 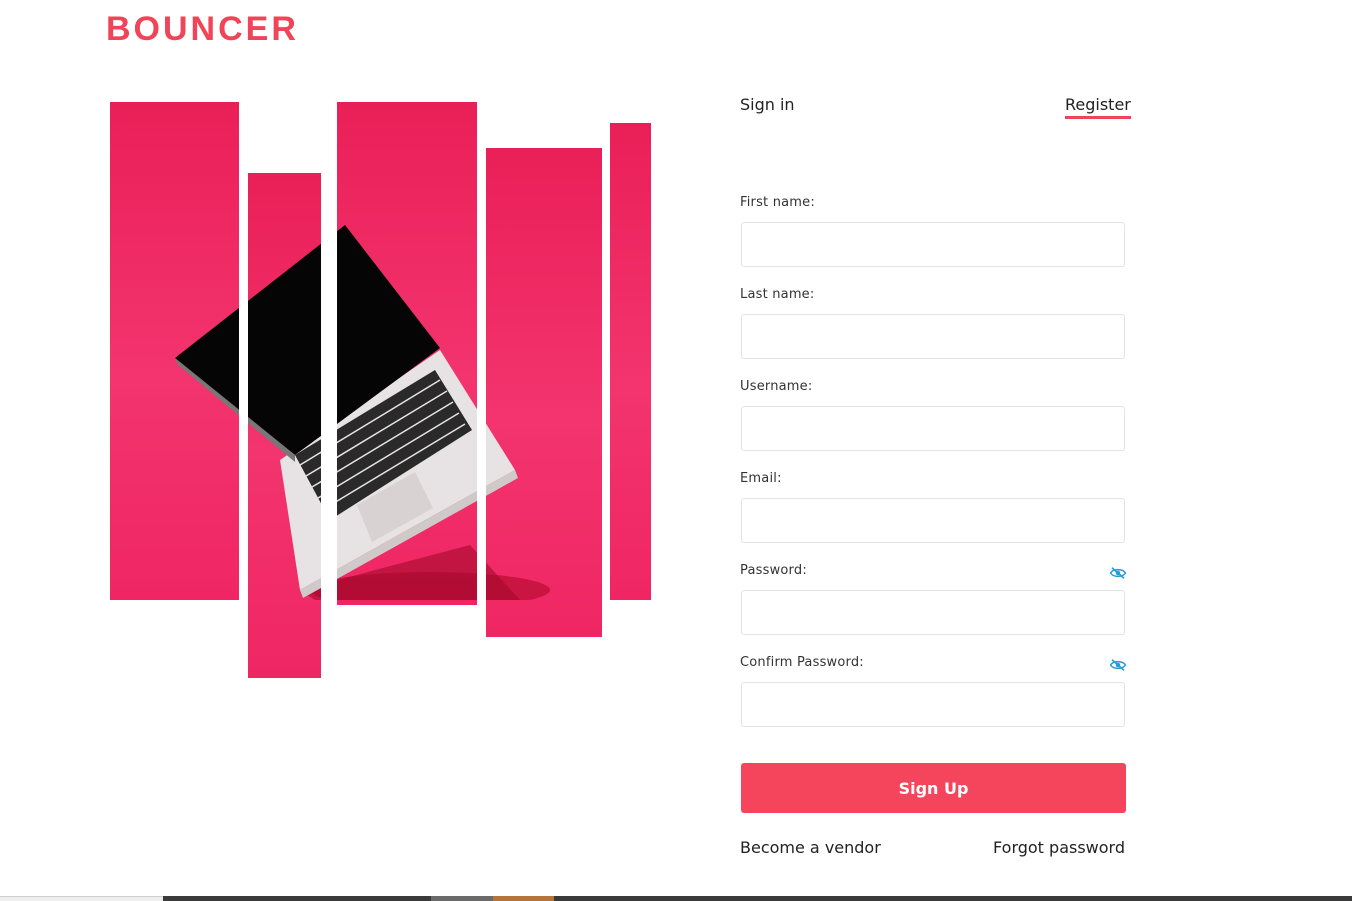 What do you see at coordinates (773, 570) in the screenshot?
I see `password-label: Password:` at bounding box center [773, 570].